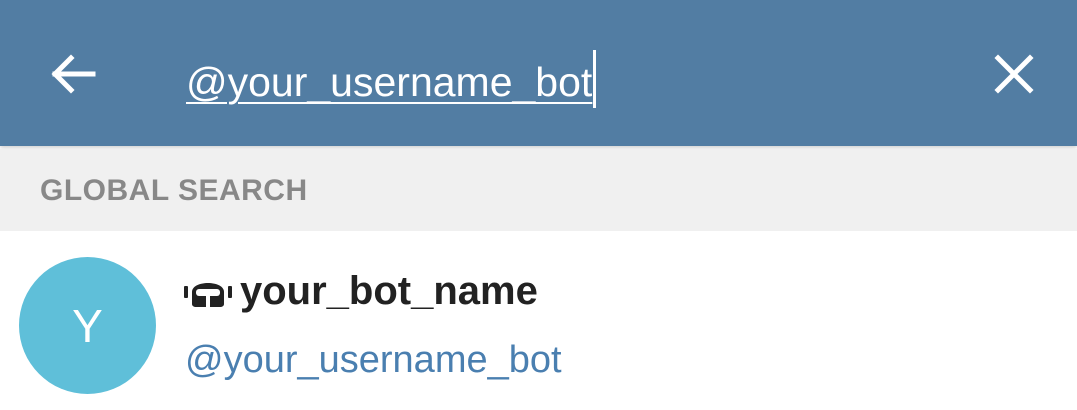 This screenshot has height=410, width=1077. Describe the element at coordinates (389, 291) in the screenshot. I see `result-name: your_bot_name` at that location.